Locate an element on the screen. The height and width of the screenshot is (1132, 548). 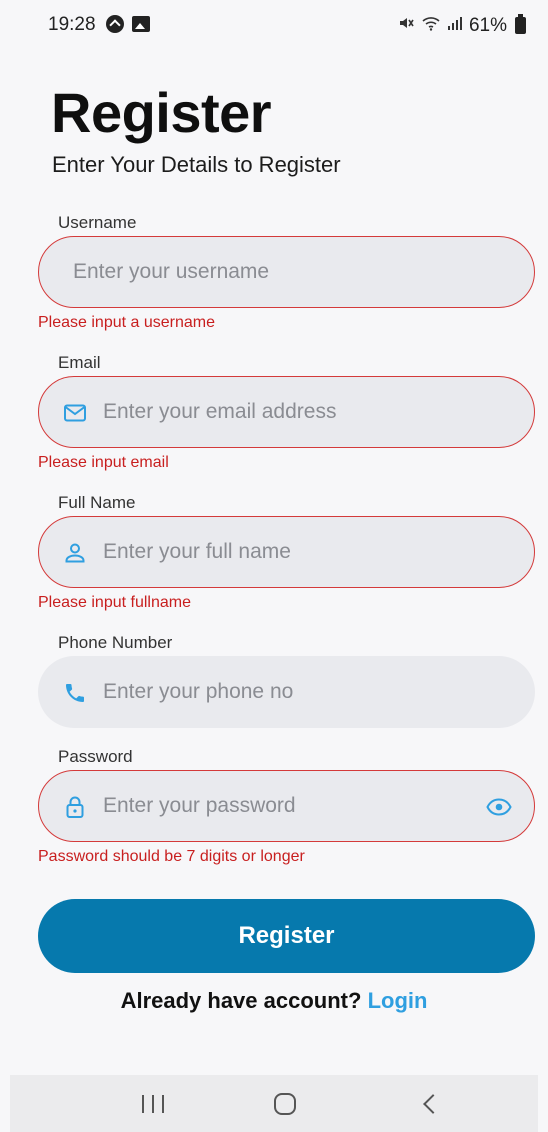
login-prompt-text: Already have account? is located at coordinates (241, 1000).